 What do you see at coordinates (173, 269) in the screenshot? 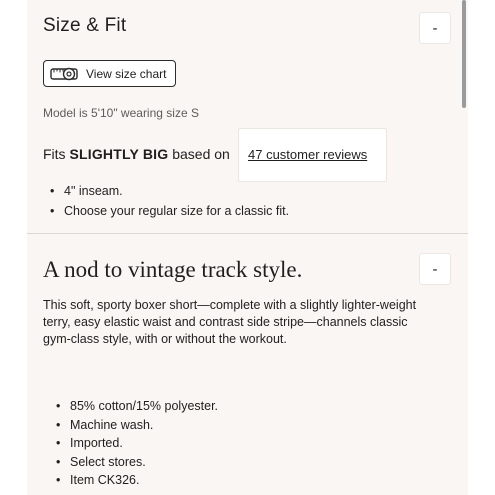
I see `product-details-heading: A nod to vintage track style.` at bounding box center [173, 269].